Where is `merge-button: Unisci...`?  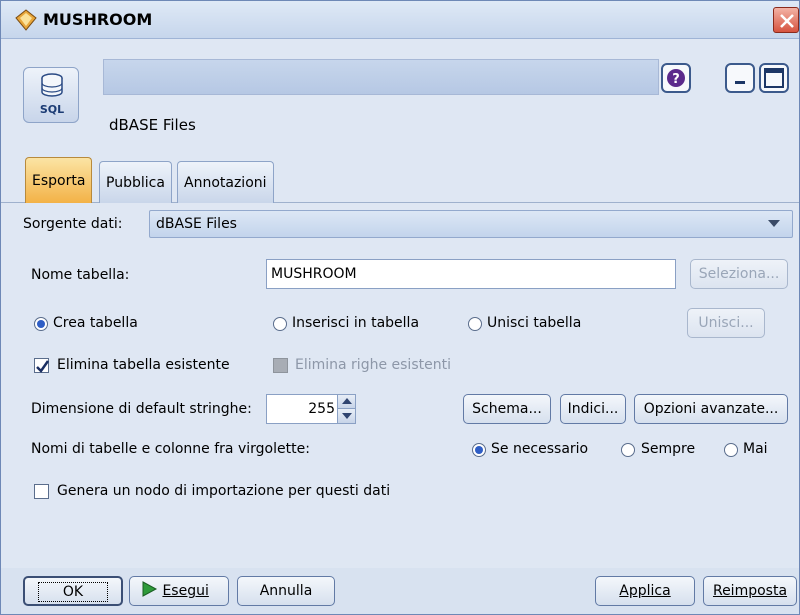
merge-button: Unisci... is located at coordinates (726, 323).